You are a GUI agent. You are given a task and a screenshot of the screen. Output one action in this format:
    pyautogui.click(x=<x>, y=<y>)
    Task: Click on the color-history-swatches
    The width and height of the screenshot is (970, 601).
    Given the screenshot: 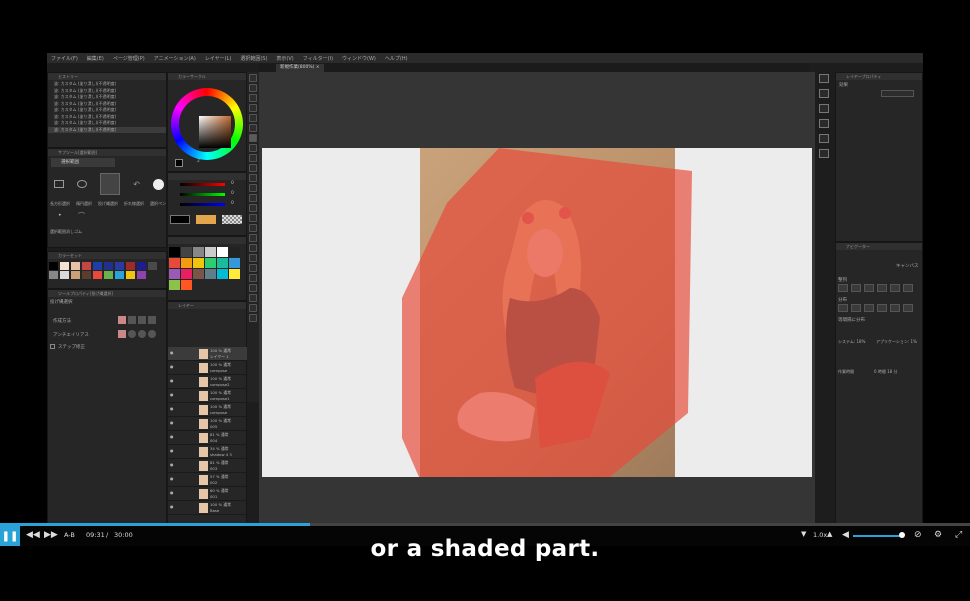 What is the action you would take?
    pyautogui.click(x=207, y=274)
    